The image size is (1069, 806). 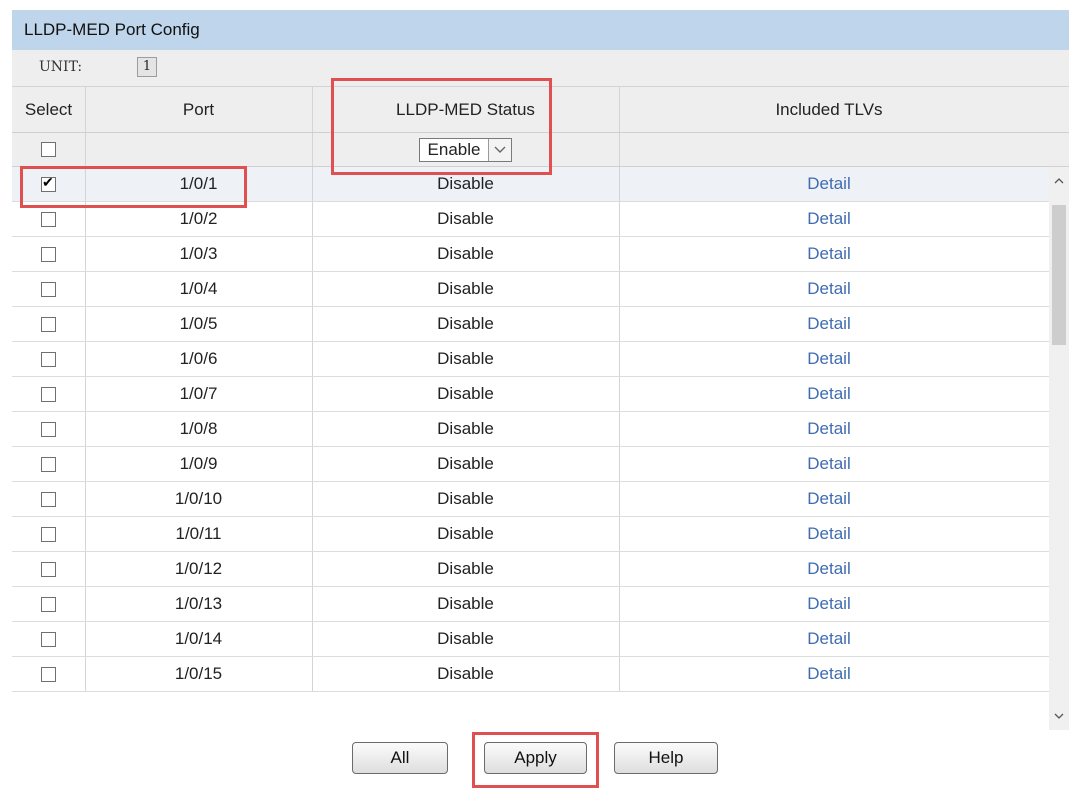 What do you see at coordinates (198, 109) in the screenshot?
I see `header-port-label: Port` at bounding box center [198, 109].